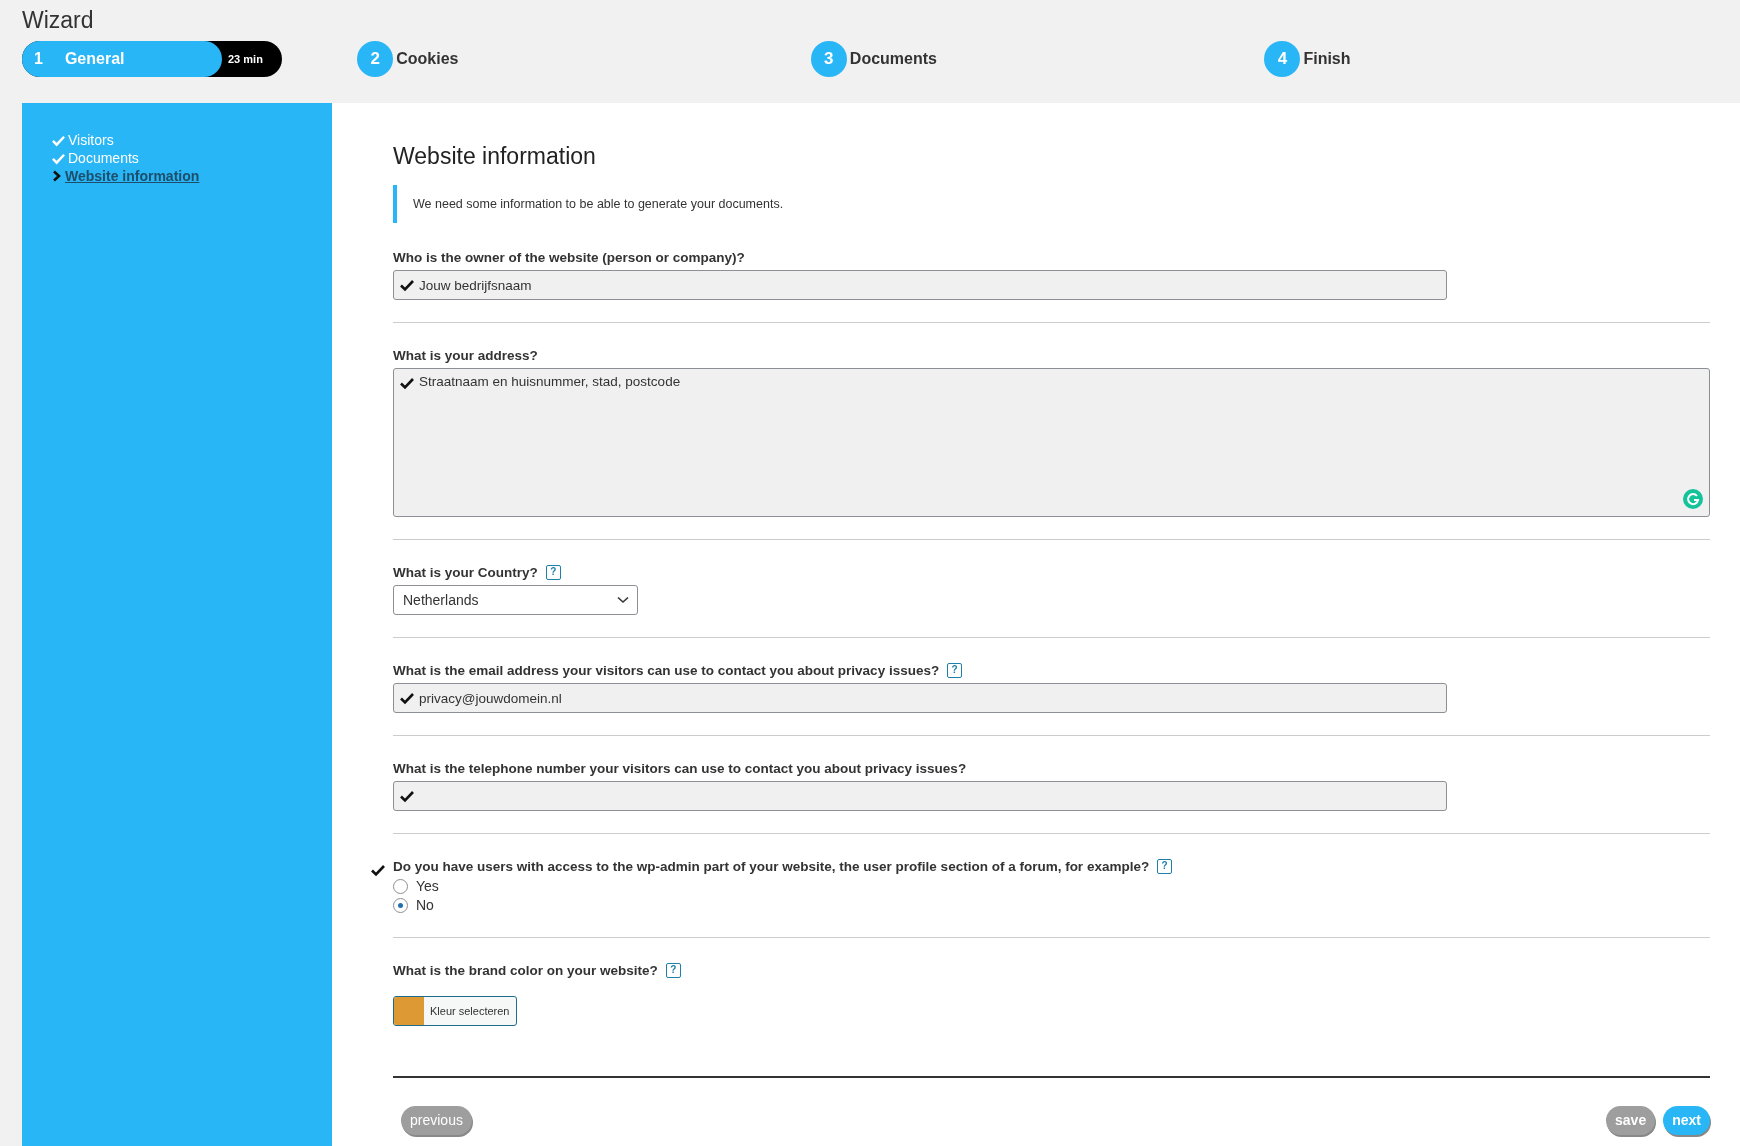 The image size is (1740, 1146). I want to click on page-title: Wizard, so click(58, 20).